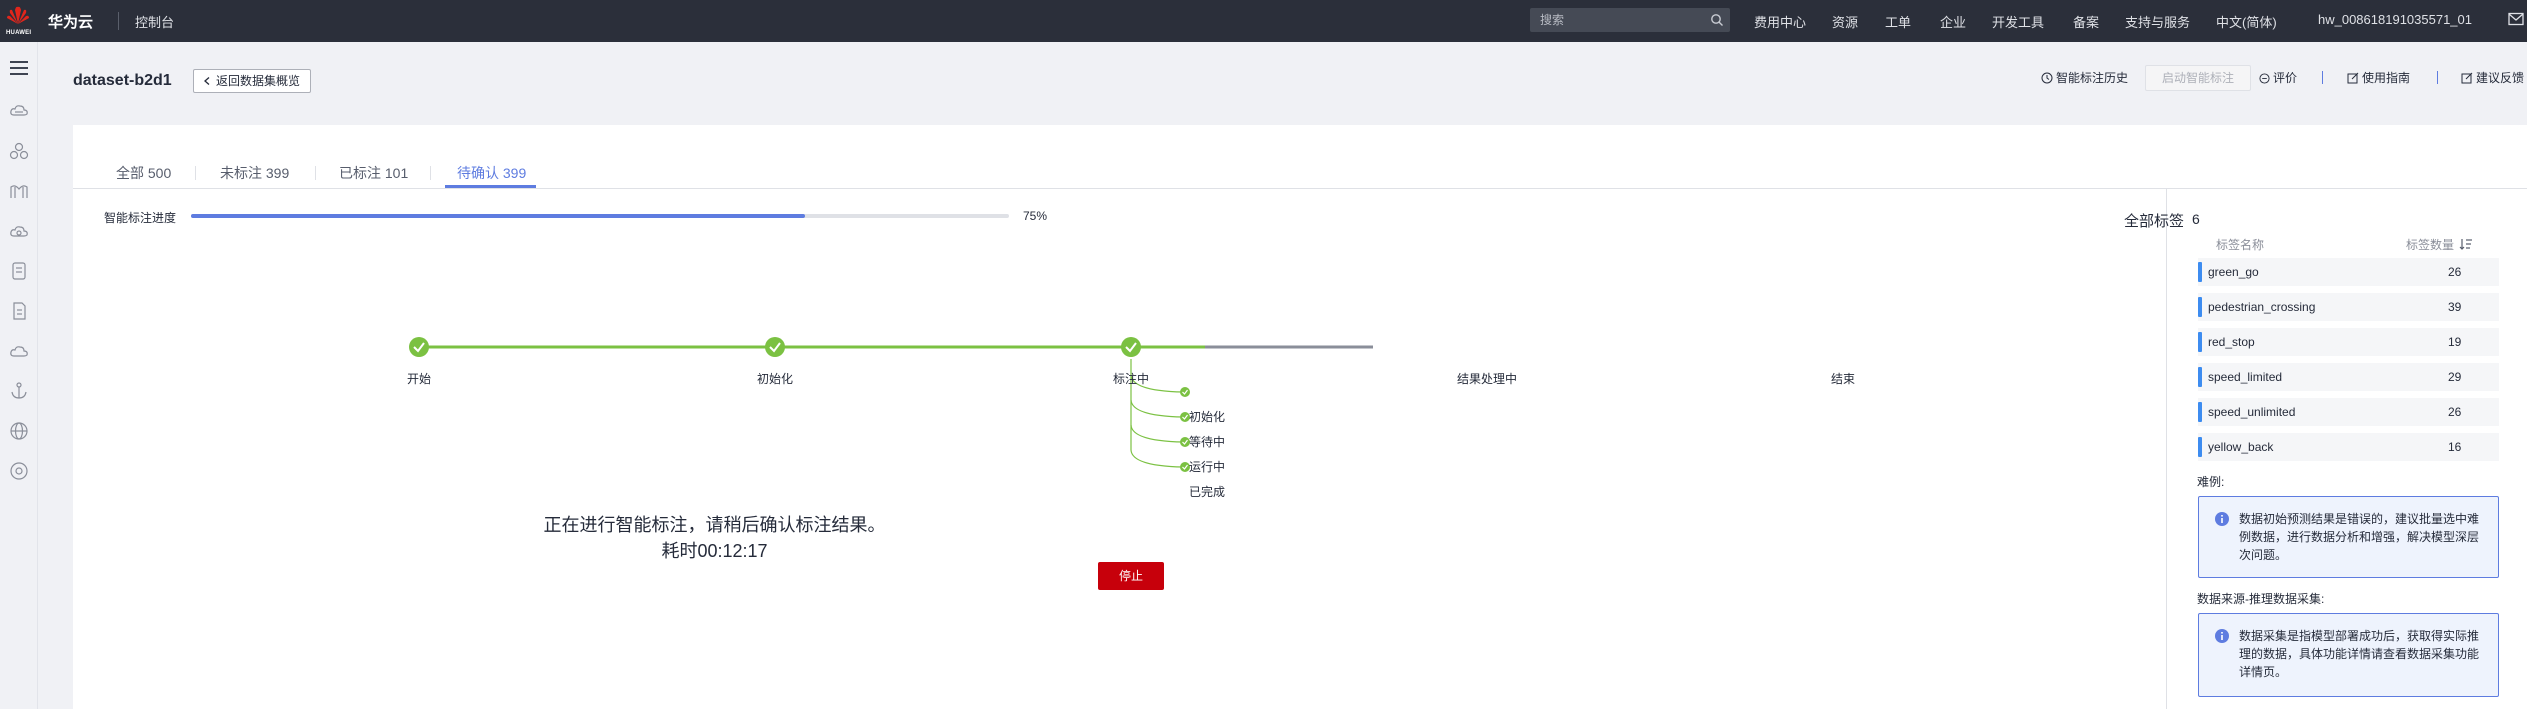  Describe the element at coordinates (2047, 78) in the screenshot. I see `history-icon` at that location.